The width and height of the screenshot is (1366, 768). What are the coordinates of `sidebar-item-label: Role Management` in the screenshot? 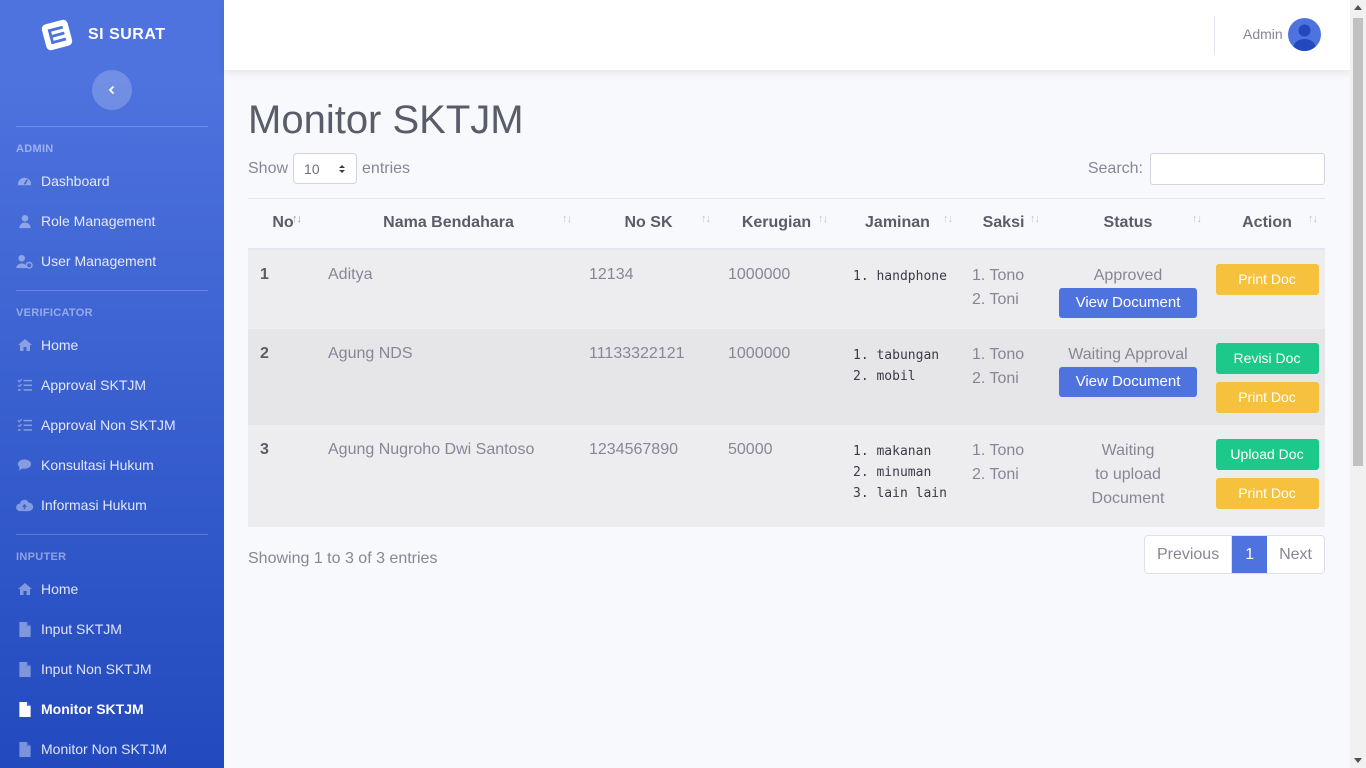 It's located at (98, 221).